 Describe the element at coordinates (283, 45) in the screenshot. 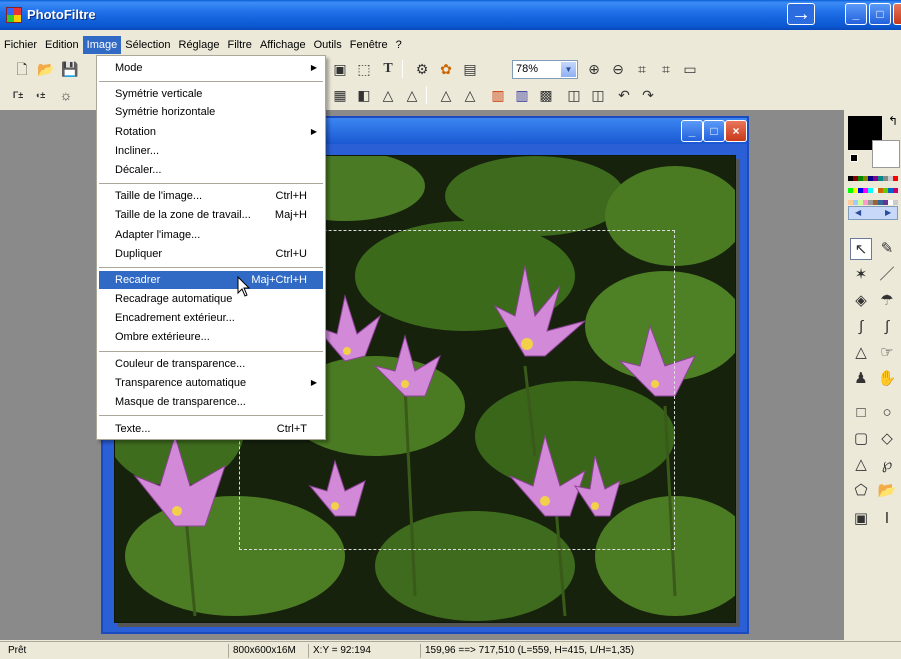

I see `menu-affichage: Affichage` at that location.